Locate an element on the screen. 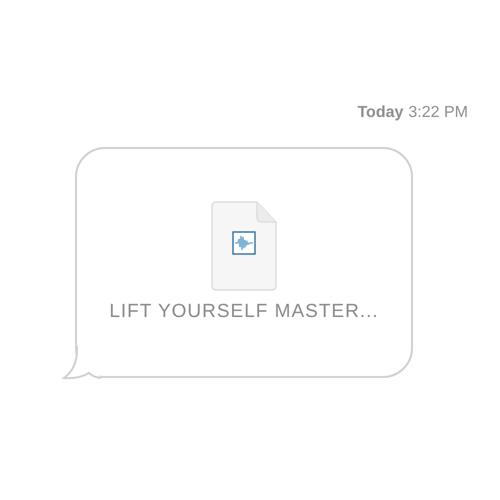 The image size is (500, 500). timestamp-time: 3:22 PM is located at coordinates (438, 113).